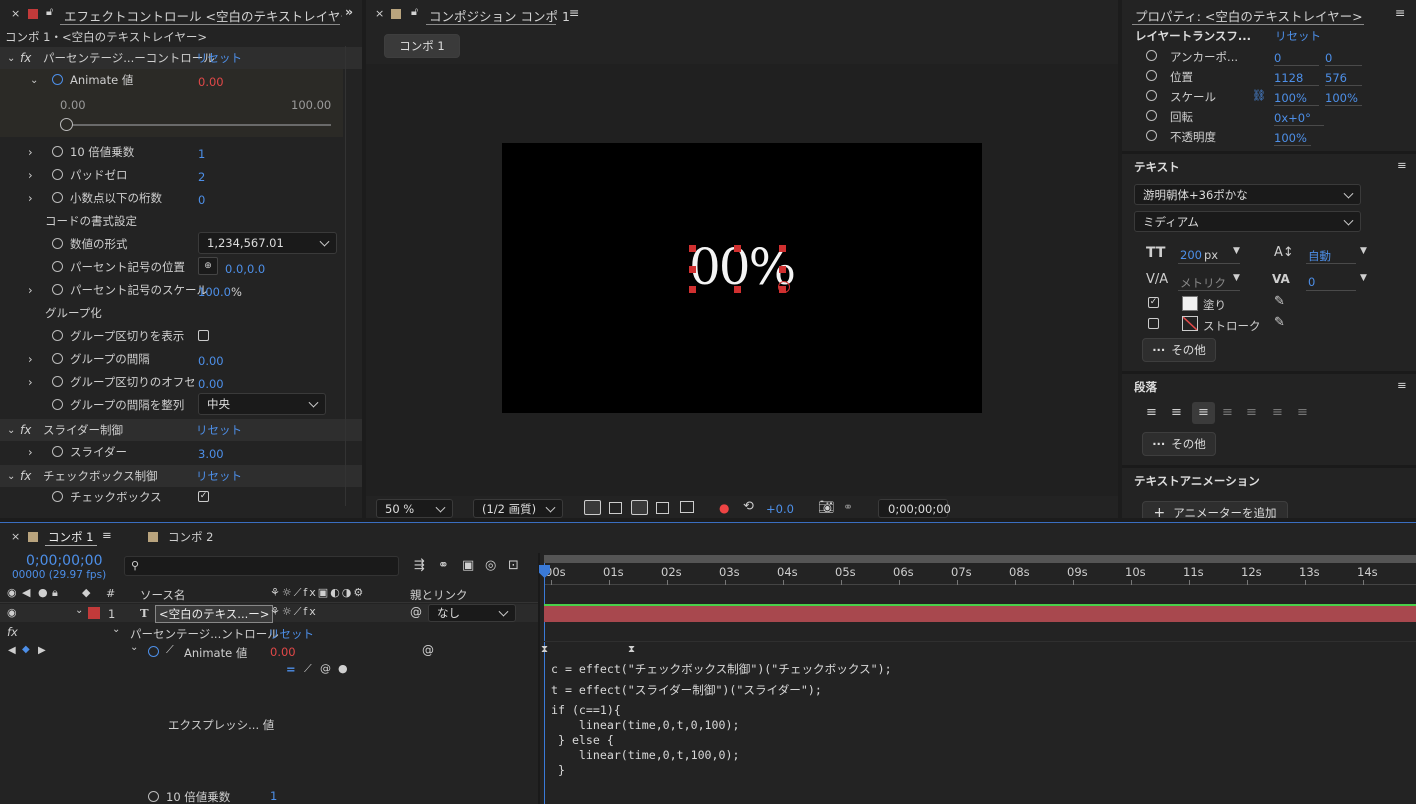 The width and height of the screenshot is (1416, 804). I want to click on layer-switches: ⚘☼⟋fx, so click(294, 612).